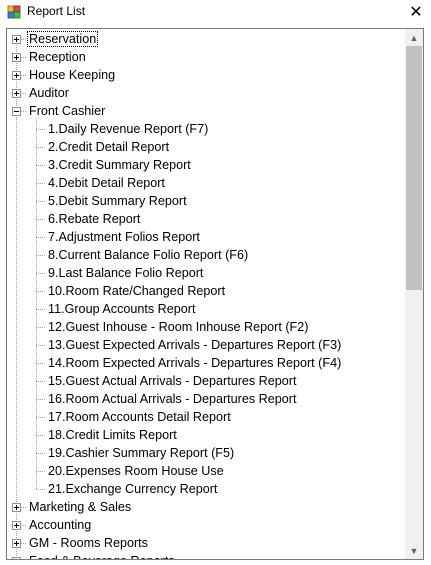 This screenshot has width=431, height=565. I want to click on tree-node-label: Accounting, so click(60, 525).